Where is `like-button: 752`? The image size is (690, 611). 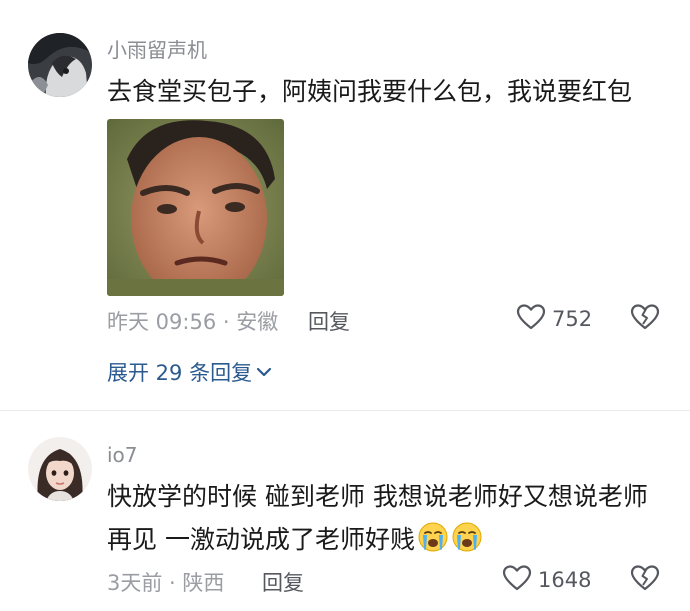 like-button: 752 is located at coordinates (554, 319).